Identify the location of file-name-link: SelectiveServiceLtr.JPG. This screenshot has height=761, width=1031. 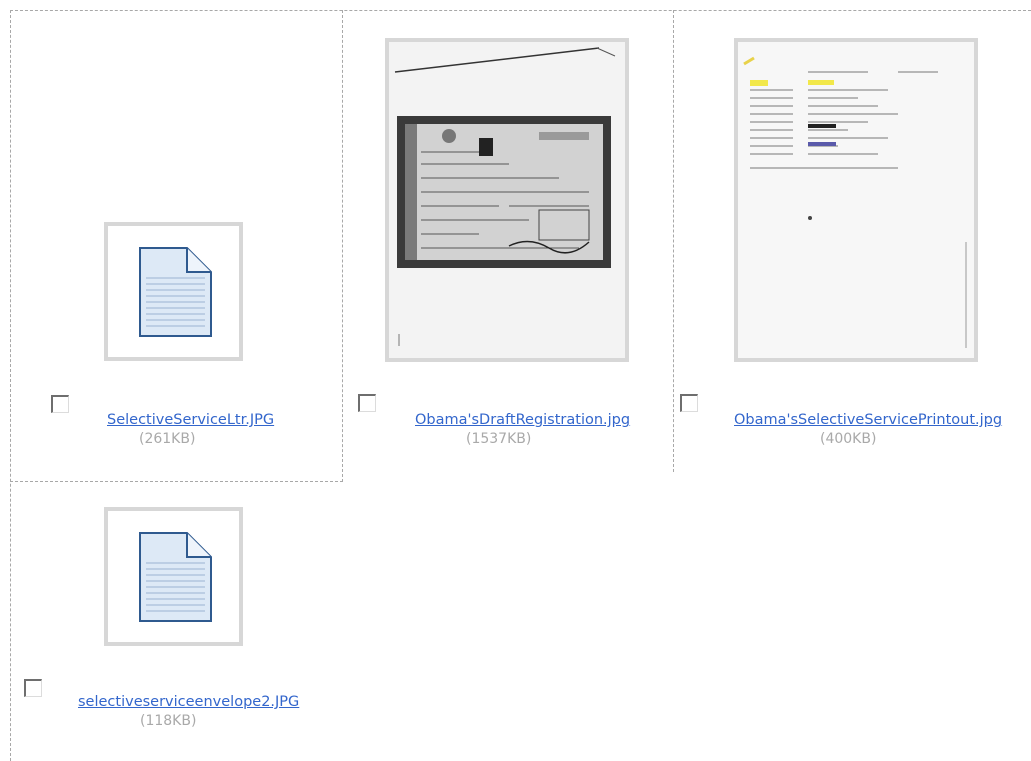
(190, 420).